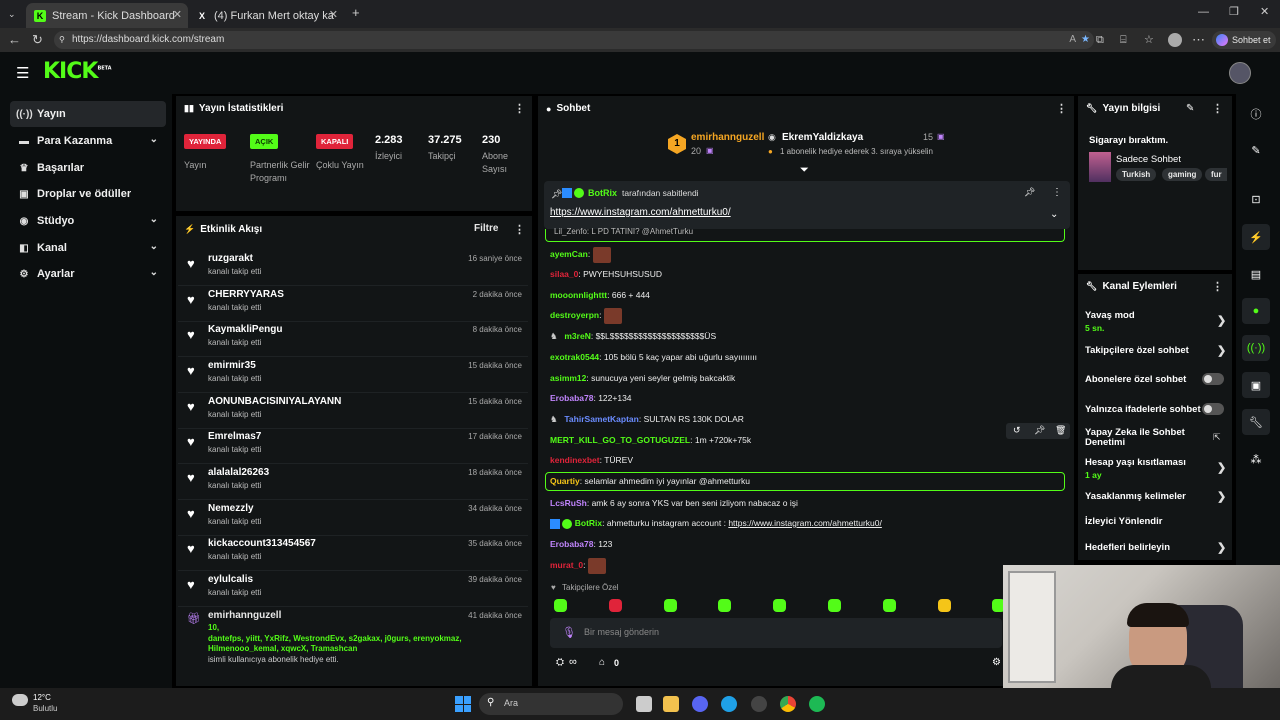 This screenshot has height=720, width=1280. What do you see at coordinates (588, 523) in the screenshot?
I see `chat-username: BotRix` at bounding box center [588, 523].